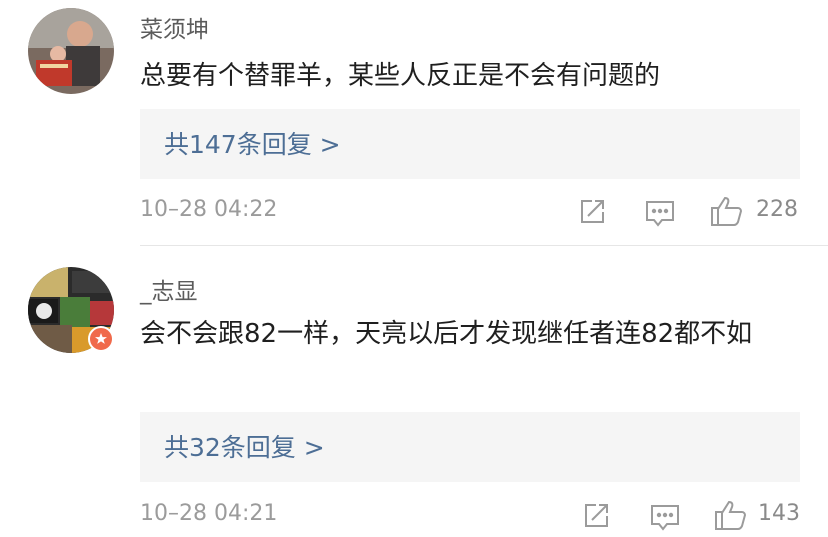 The image size is (828, 537). I want to click on timestamp: 10–28 04:21, so click(209, 513).